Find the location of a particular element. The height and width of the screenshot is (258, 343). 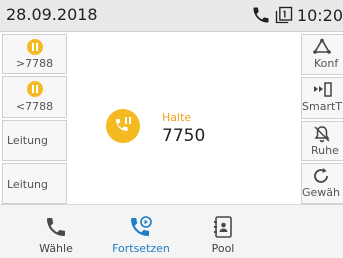

line-key-2: <7788 is located at coordinates (34, 97).